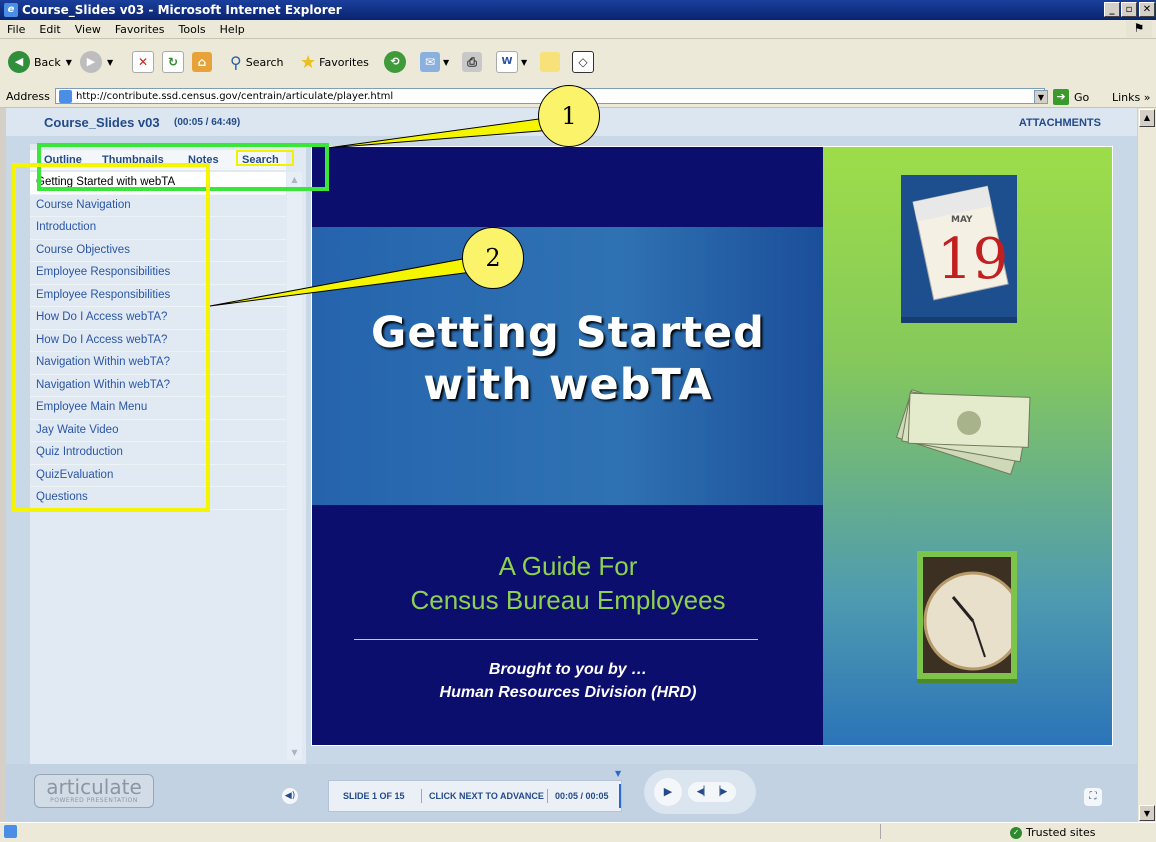 The height and width of the screenshot is (842, 1156). I want to click on slide-title: Getting Started with webTA, so click(568, 359).